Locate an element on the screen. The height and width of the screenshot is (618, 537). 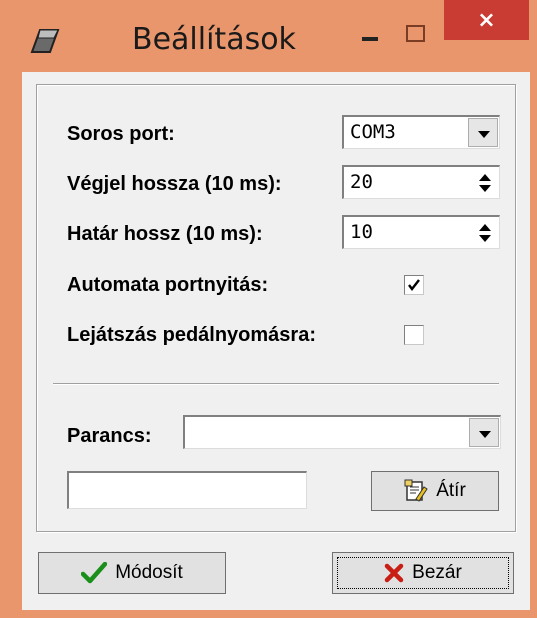
limit-length-value: 10 is located at coordinates (361, 232).